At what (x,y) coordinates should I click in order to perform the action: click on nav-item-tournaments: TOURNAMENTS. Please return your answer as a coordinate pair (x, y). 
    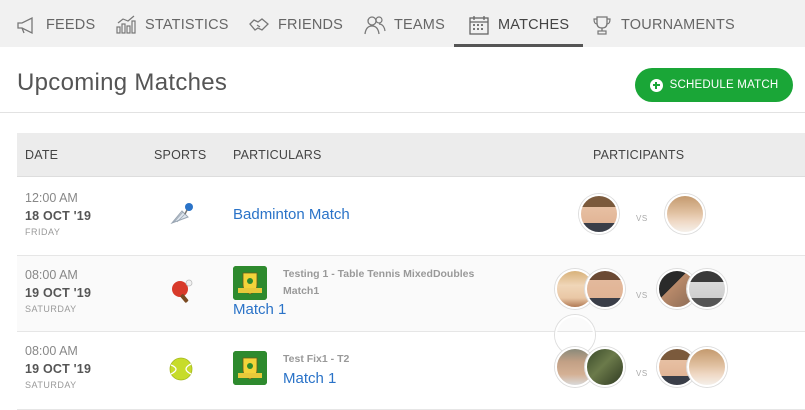
    Looking at the image, I should click on (663, 23).